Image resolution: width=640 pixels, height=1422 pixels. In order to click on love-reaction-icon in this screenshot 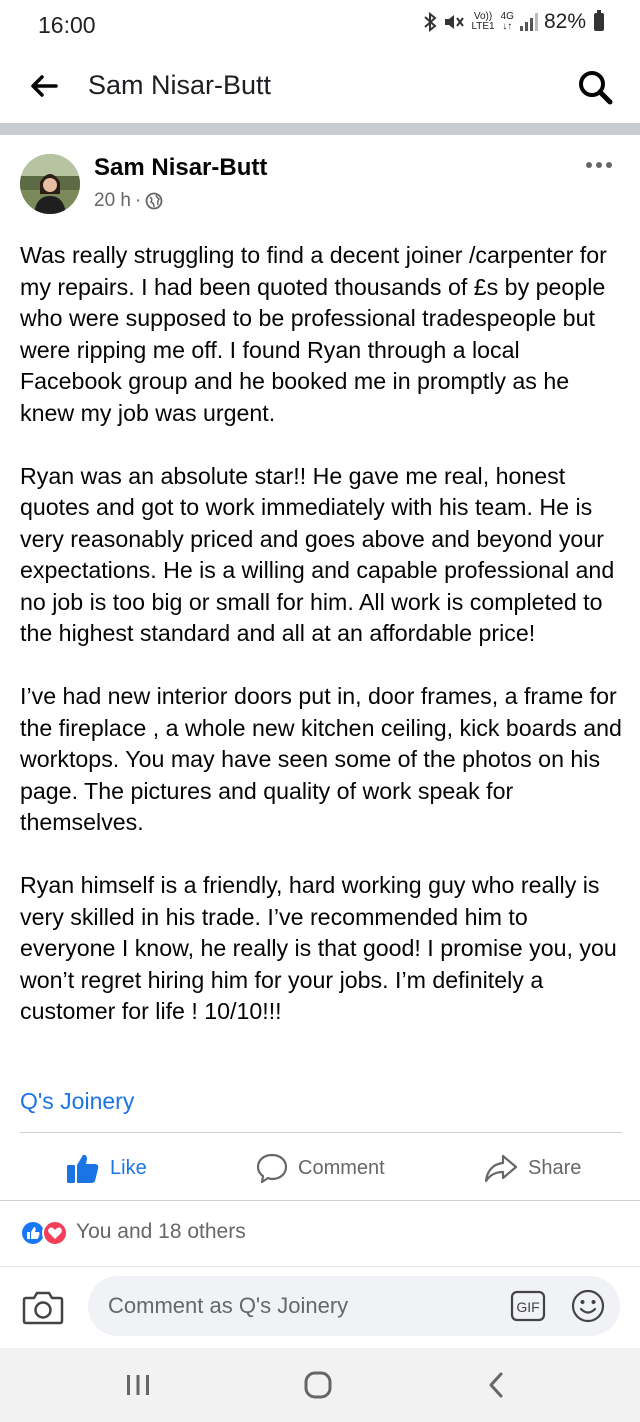, I will do `click(55, 1233)`.